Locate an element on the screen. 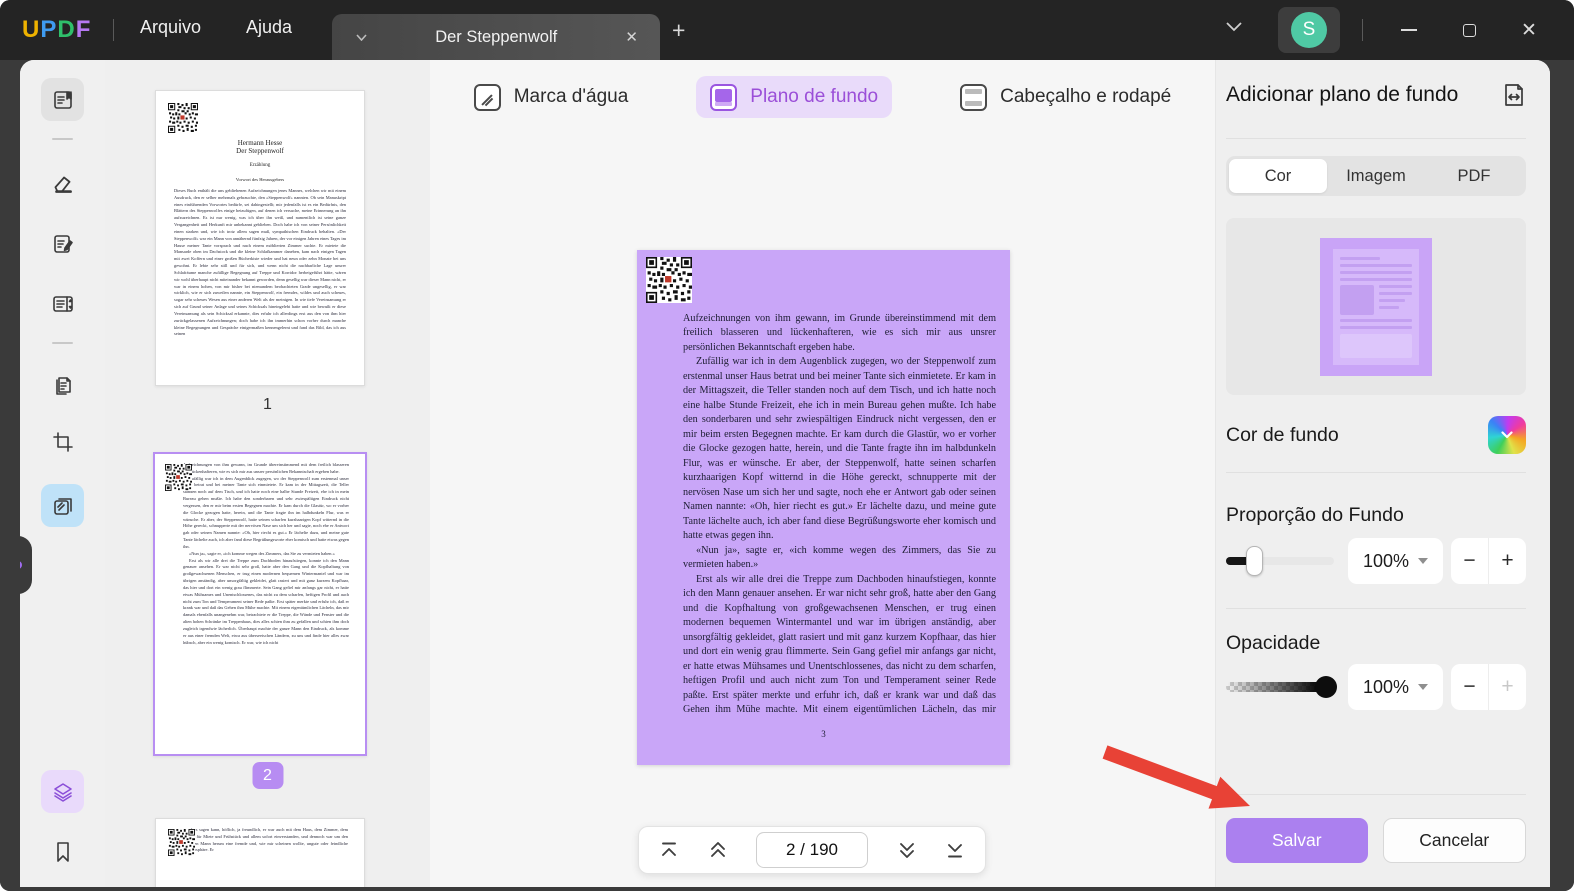  sidebar-collapse-handle is located at coordinates (26, 565).